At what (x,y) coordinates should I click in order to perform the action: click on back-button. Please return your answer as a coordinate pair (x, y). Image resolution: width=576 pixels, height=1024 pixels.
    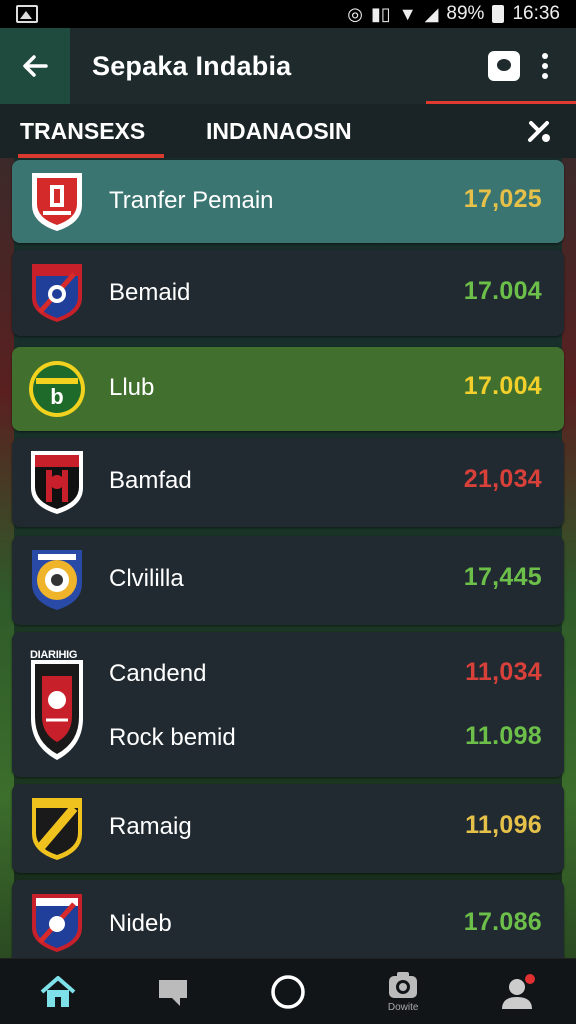
    Looking at the image, I should click on (35, 66).